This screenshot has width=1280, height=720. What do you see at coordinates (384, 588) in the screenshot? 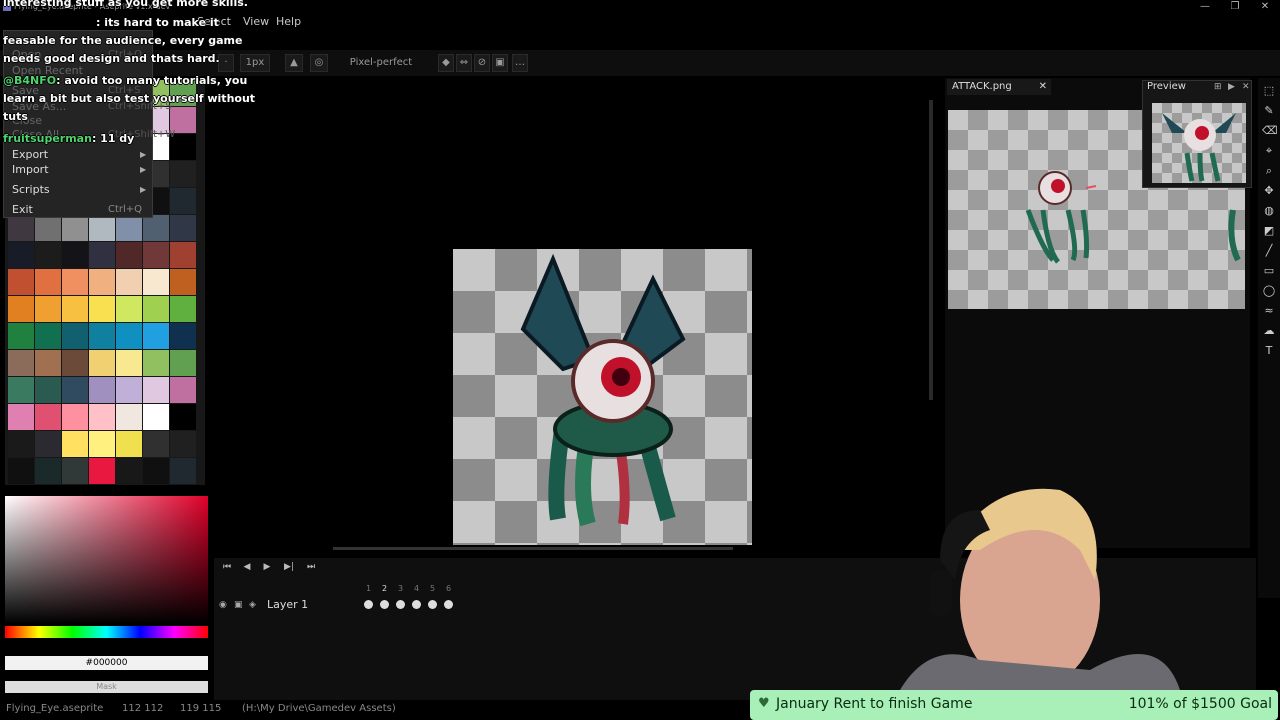
I see `frame-header-2: 2` at bounding box center [384, 588].